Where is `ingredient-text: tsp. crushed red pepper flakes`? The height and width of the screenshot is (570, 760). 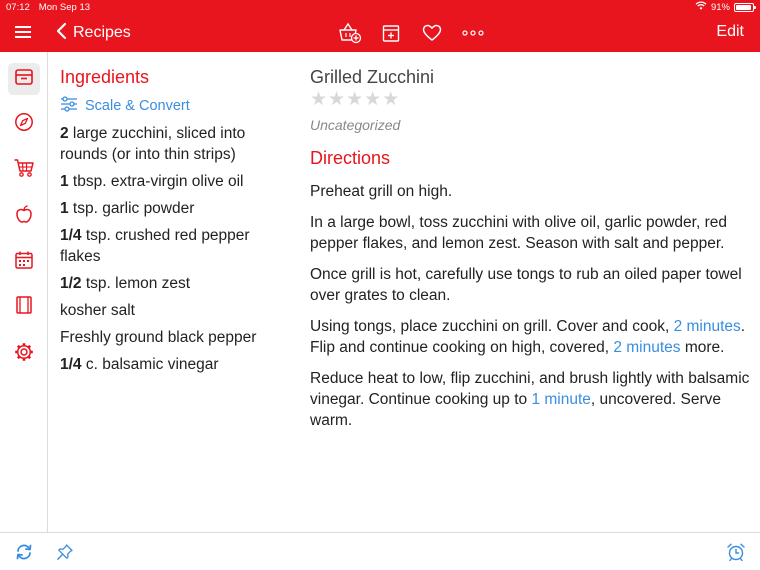
ingredient-text: tsp. crushed red pepper flakes is located at coordinates (155, 246).